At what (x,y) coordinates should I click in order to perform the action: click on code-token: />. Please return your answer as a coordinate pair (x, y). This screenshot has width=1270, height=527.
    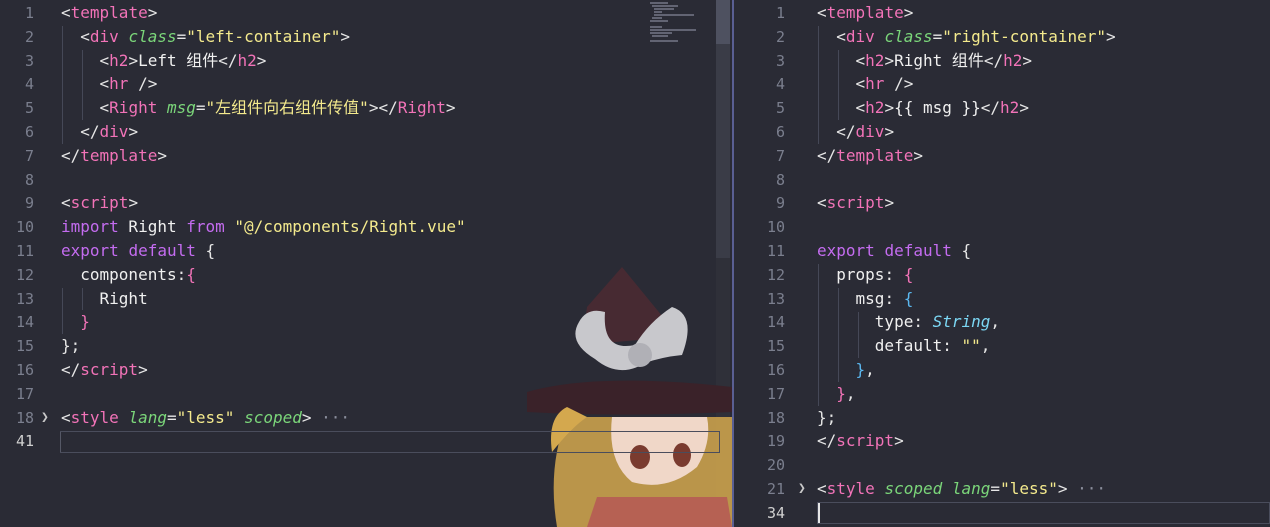
    Looking at the image, I should click on (143, 84).